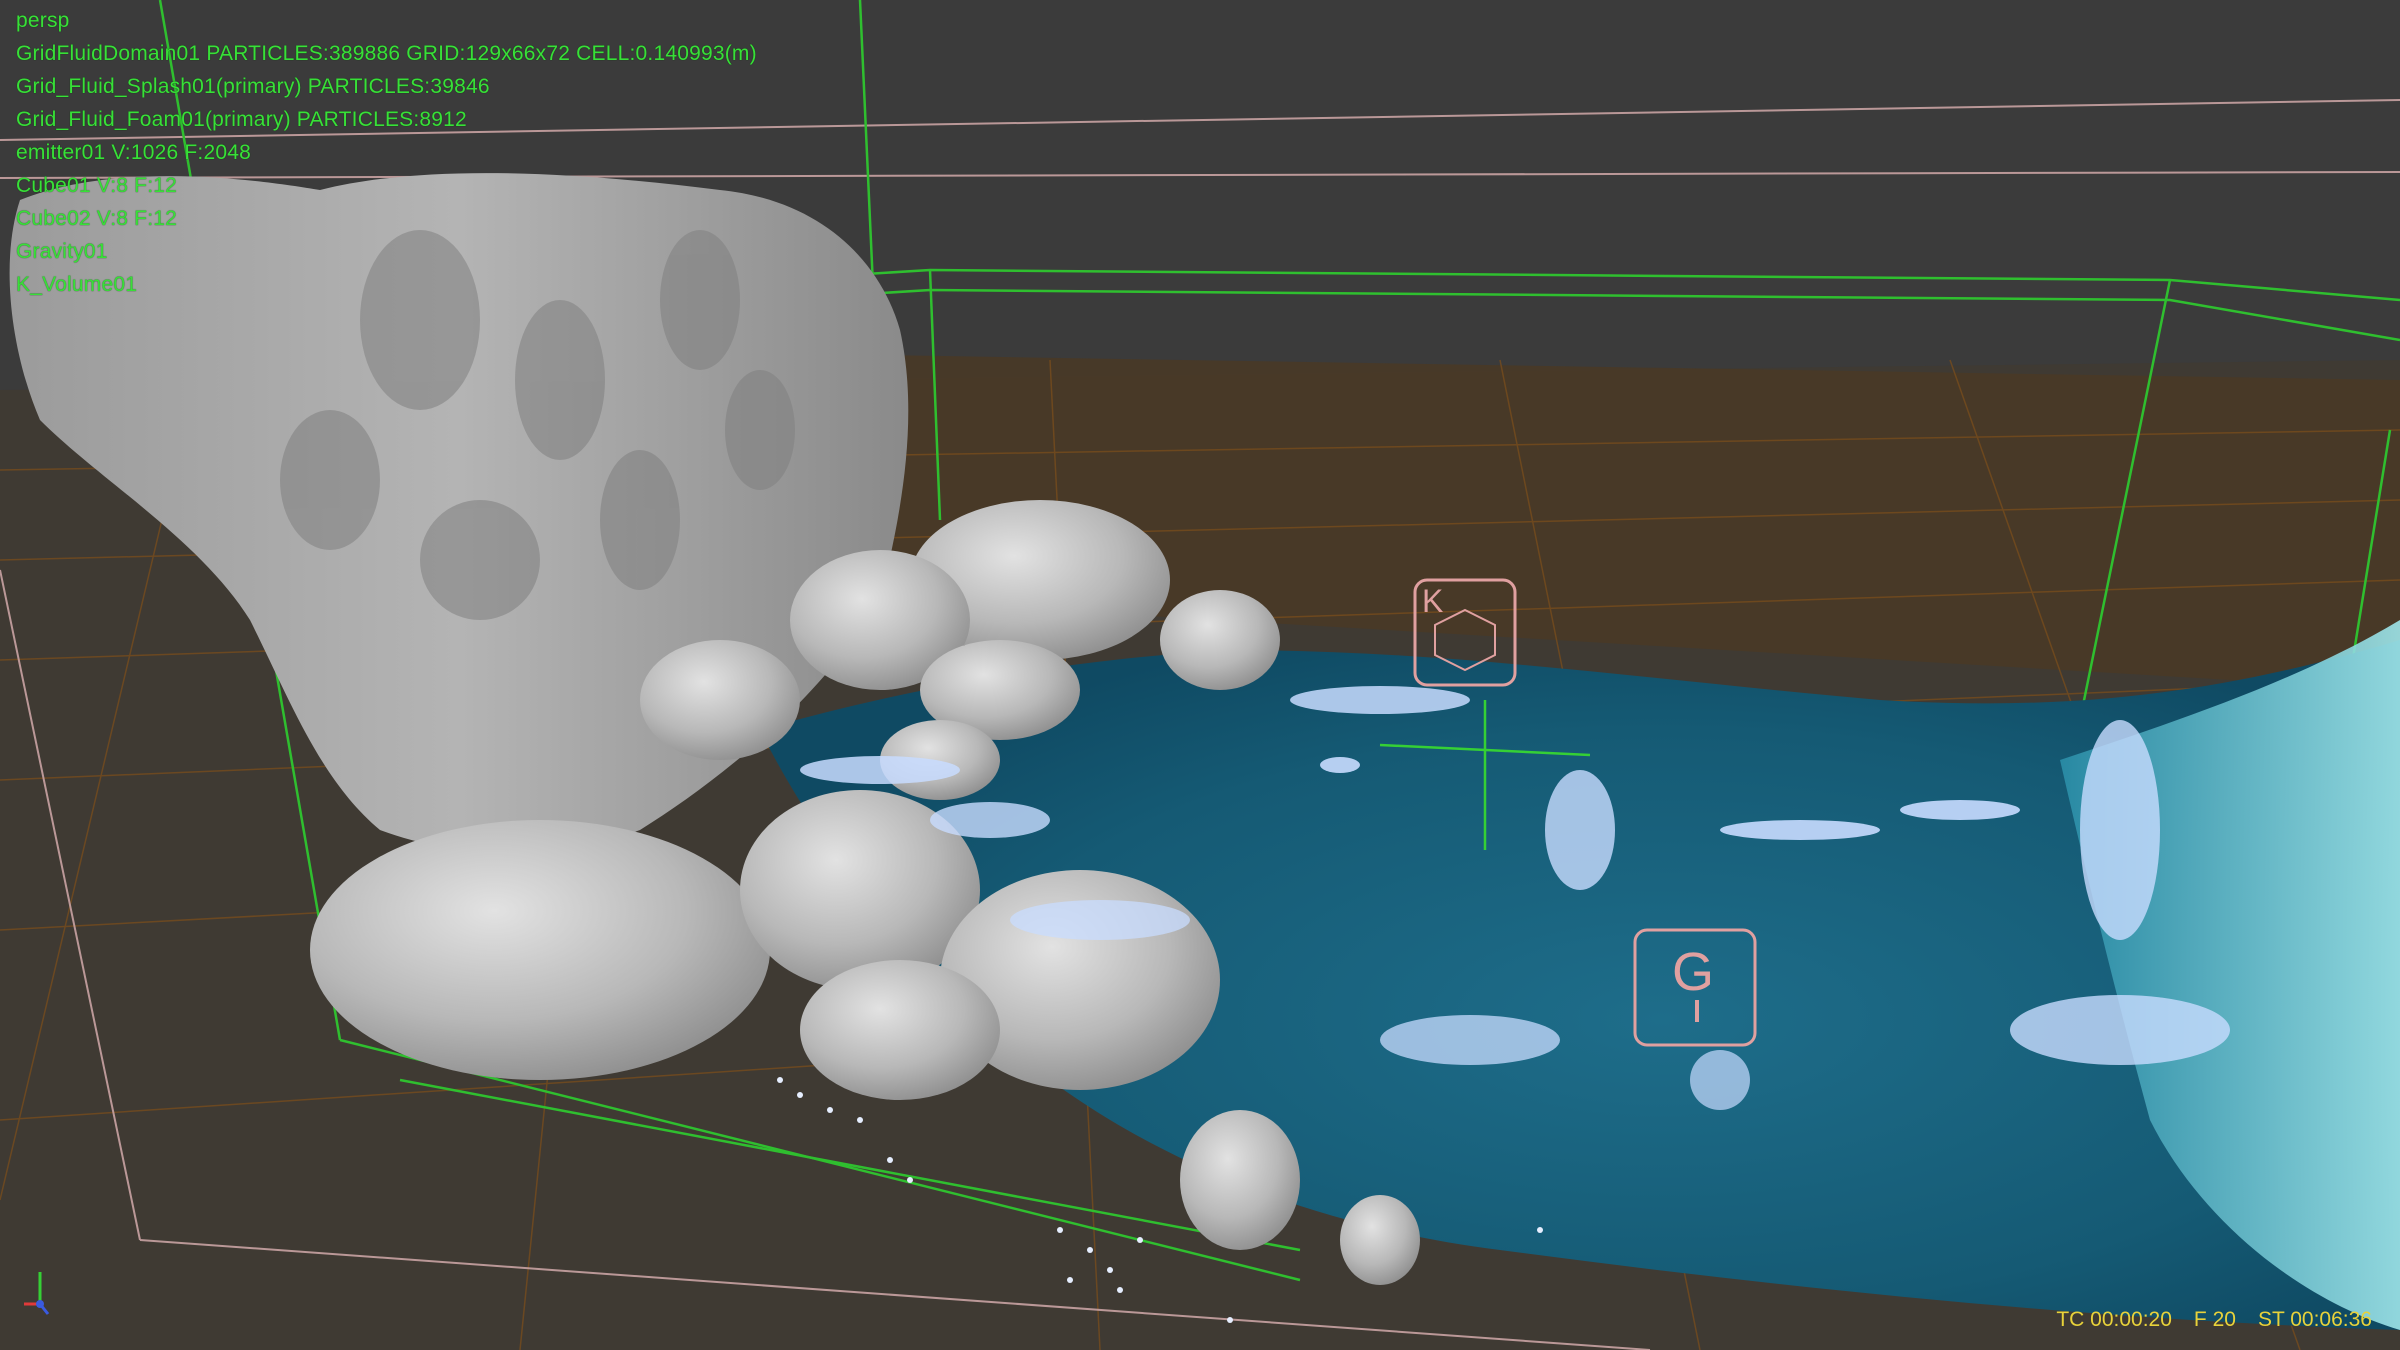 This screenshot has height=1350, width=2400. Describe the element at coordinates (2114, 1319) in the screenshot. I see `timecode: TC 00:00:20` at that location.